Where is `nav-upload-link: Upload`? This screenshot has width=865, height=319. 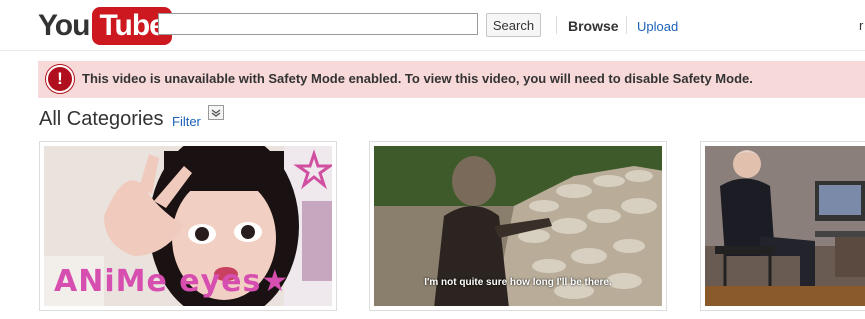 nav-upload-link: Upload is located at coordinates (657, 26).